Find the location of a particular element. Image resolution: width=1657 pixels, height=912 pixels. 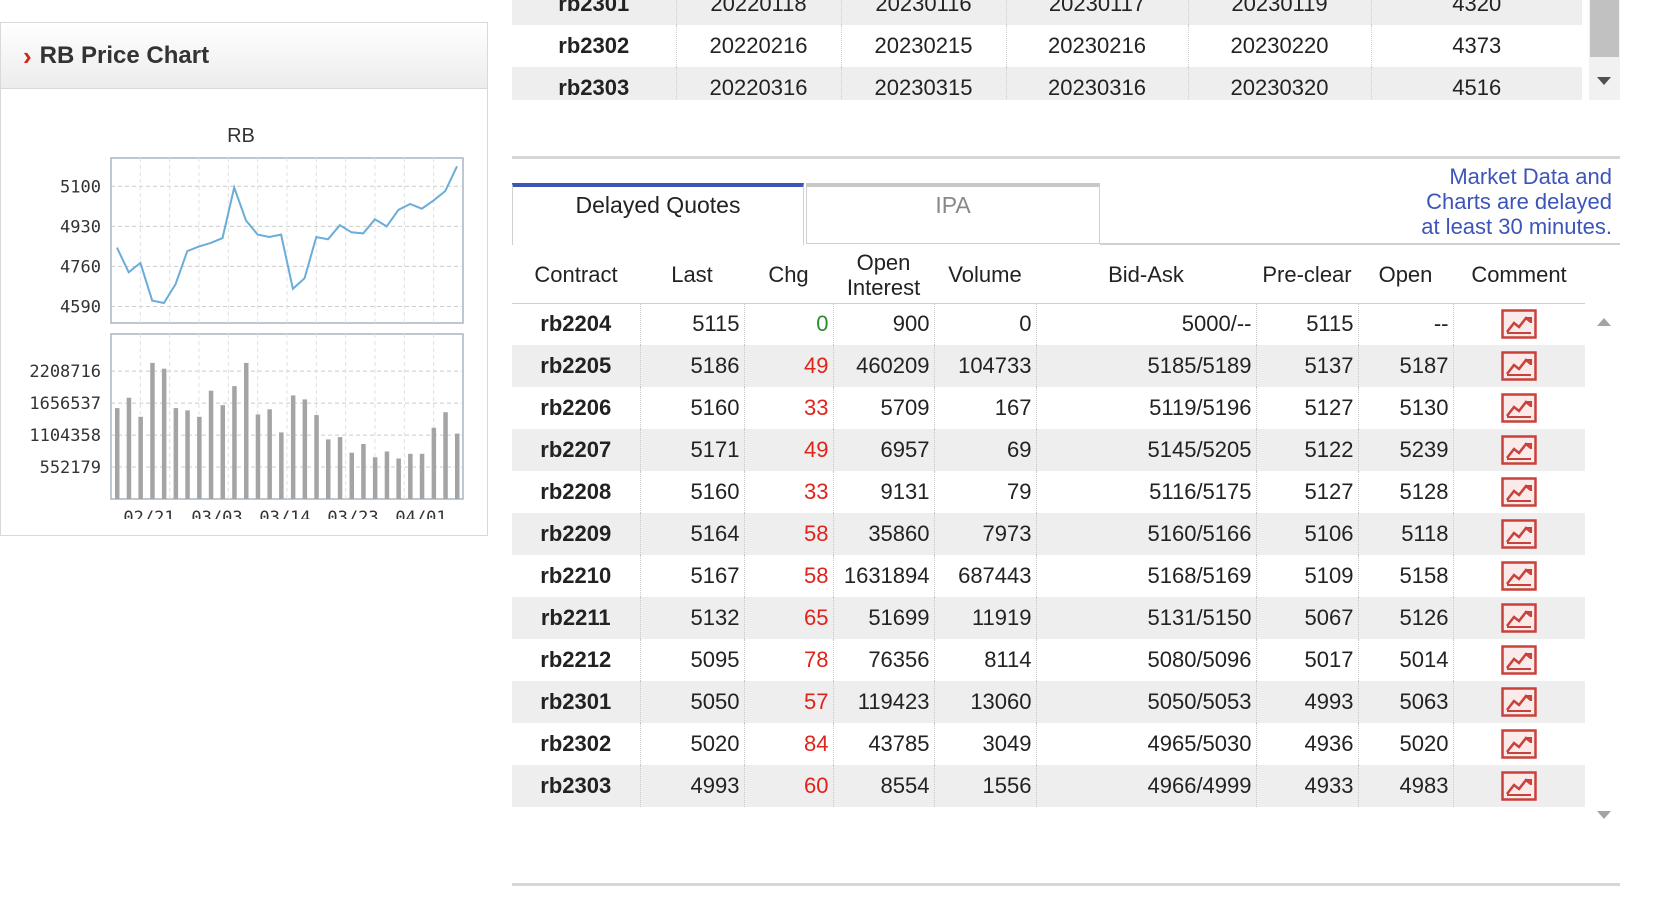

scrollbar-thumb is located at coordinates (1604, 28).